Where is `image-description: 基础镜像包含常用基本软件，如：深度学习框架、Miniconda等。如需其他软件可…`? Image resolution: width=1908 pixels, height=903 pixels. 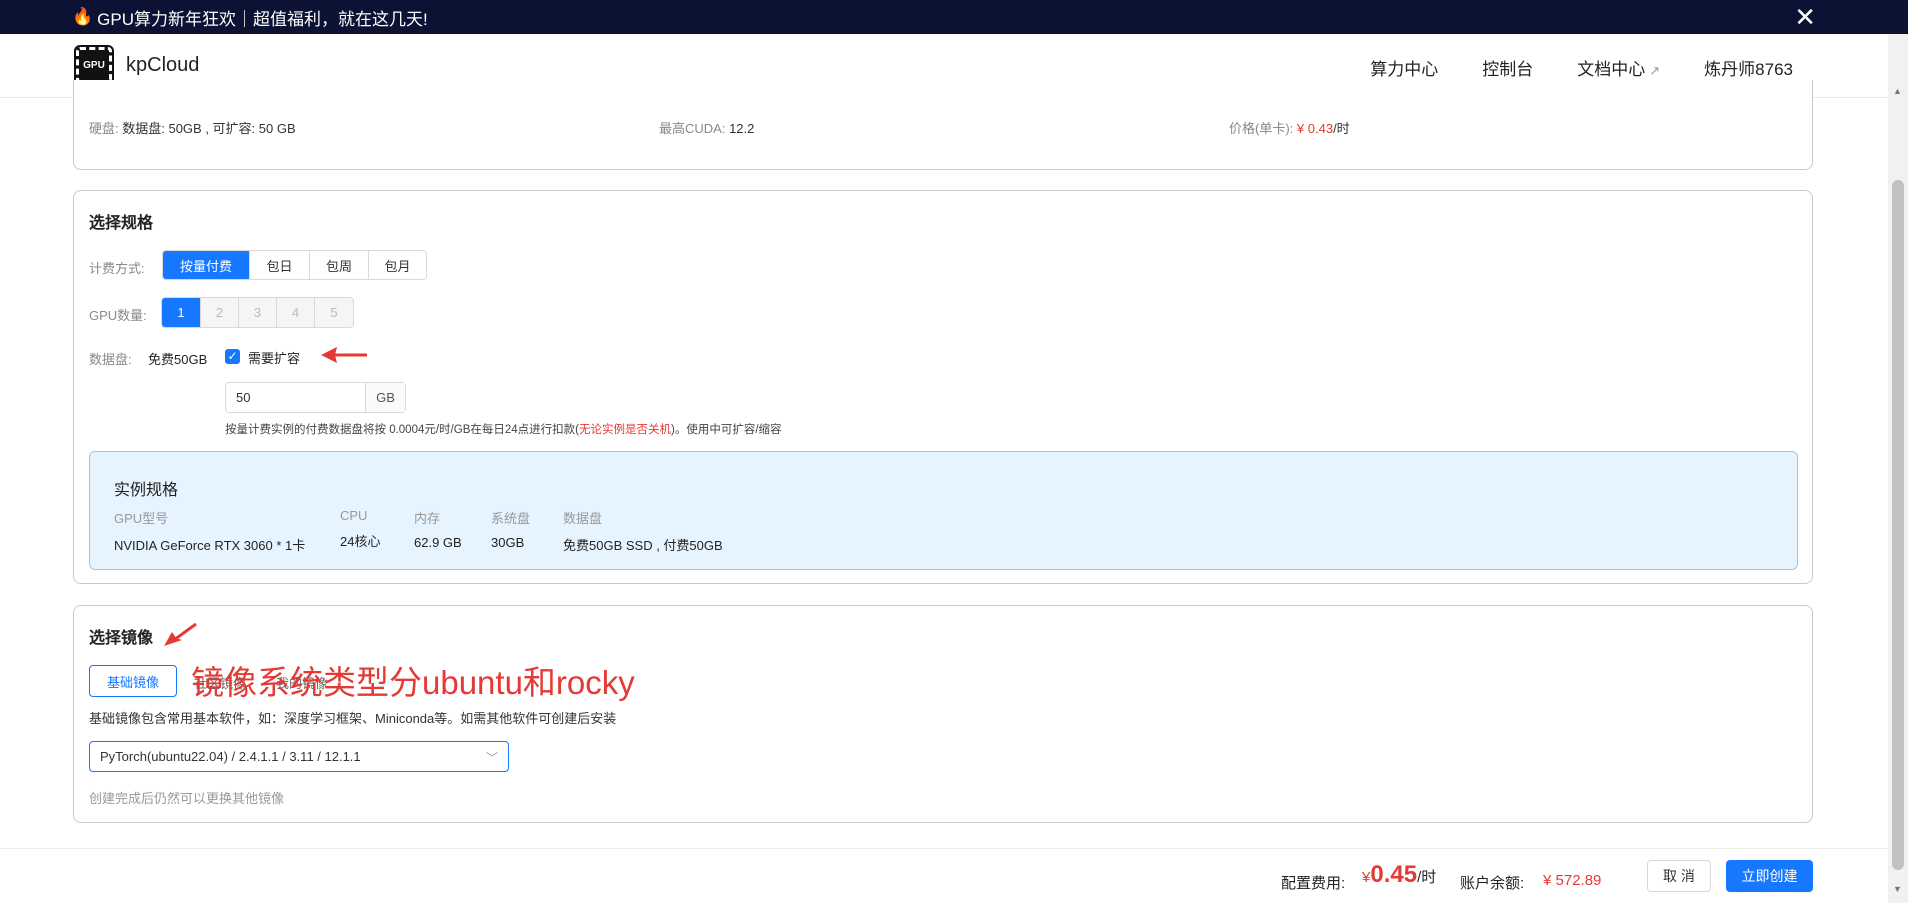 image-description: 基础镜像包含常用基本软件，如：深度学习框架、Miniconda等。如需其他软件可… is located at coordinates (353, 718).